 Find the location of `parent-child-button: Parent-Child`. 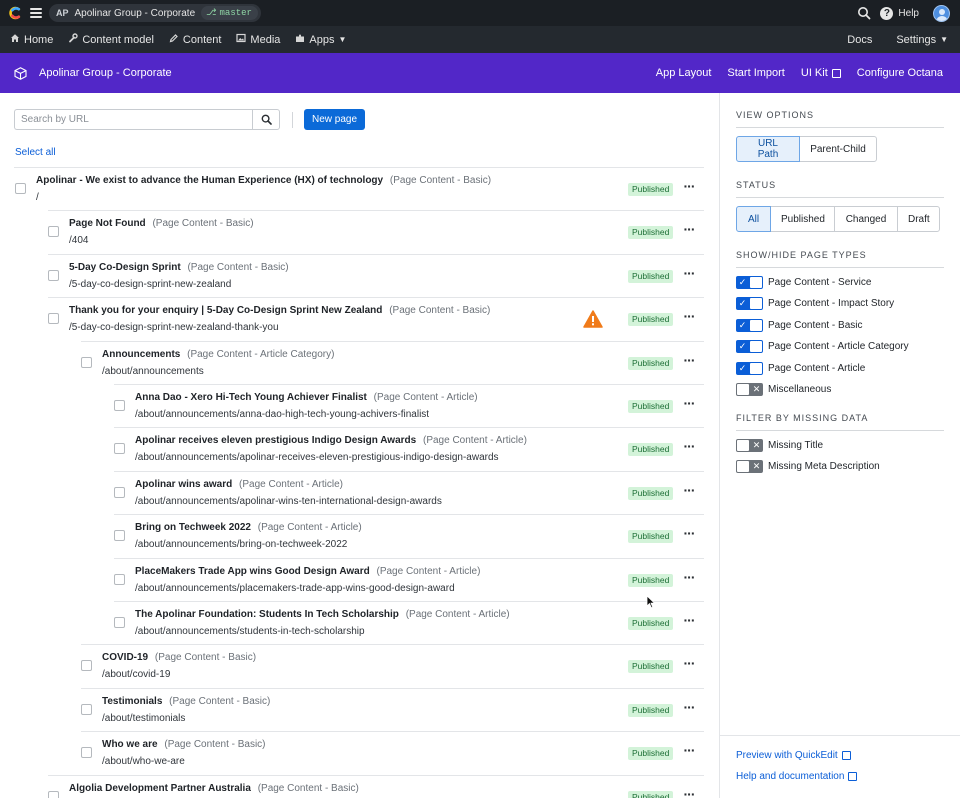

parent-child-button: Parent-Child is located at coordinates (838, 149).